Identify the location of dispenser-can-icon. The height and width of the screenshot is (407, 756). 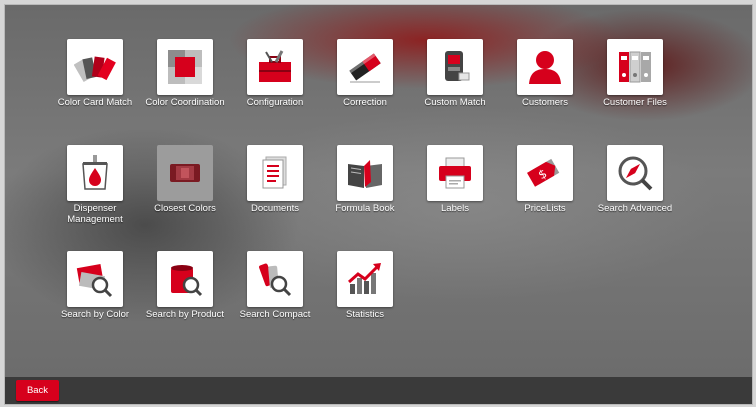
(95, 173).